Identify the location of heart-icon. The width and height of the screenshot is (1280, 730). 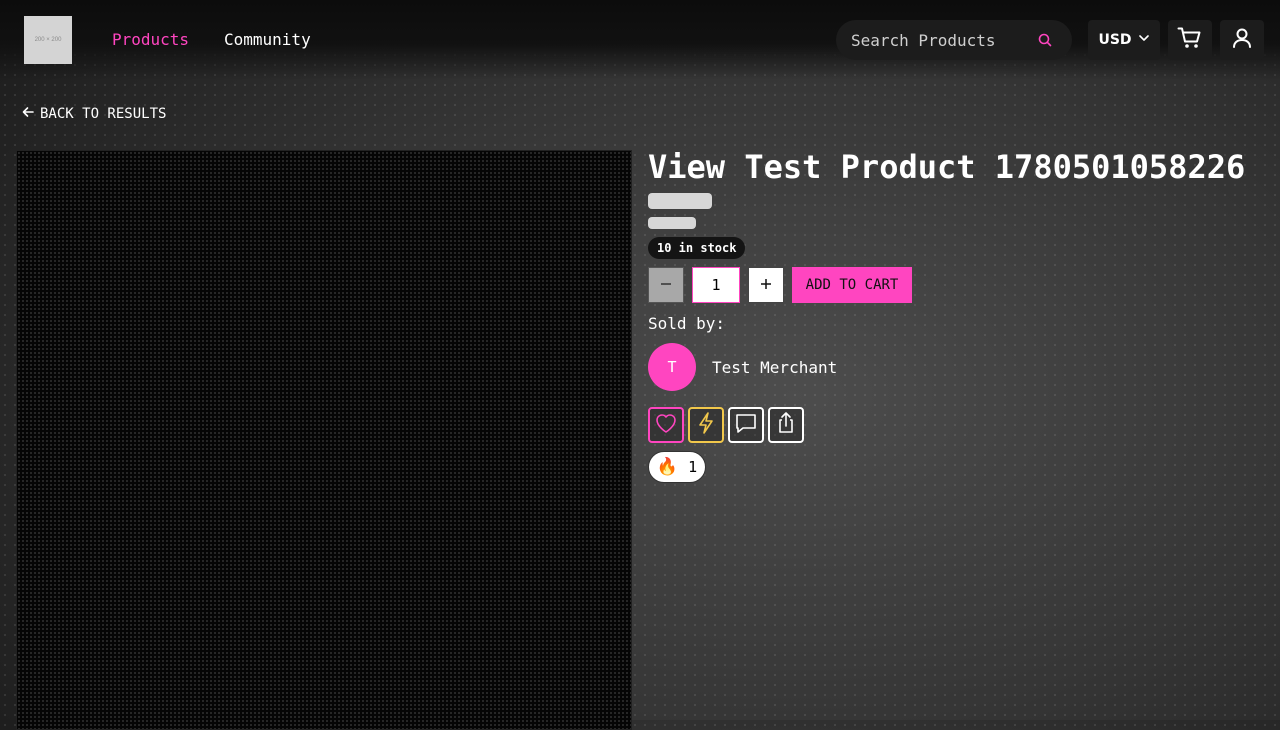
(666, 425).